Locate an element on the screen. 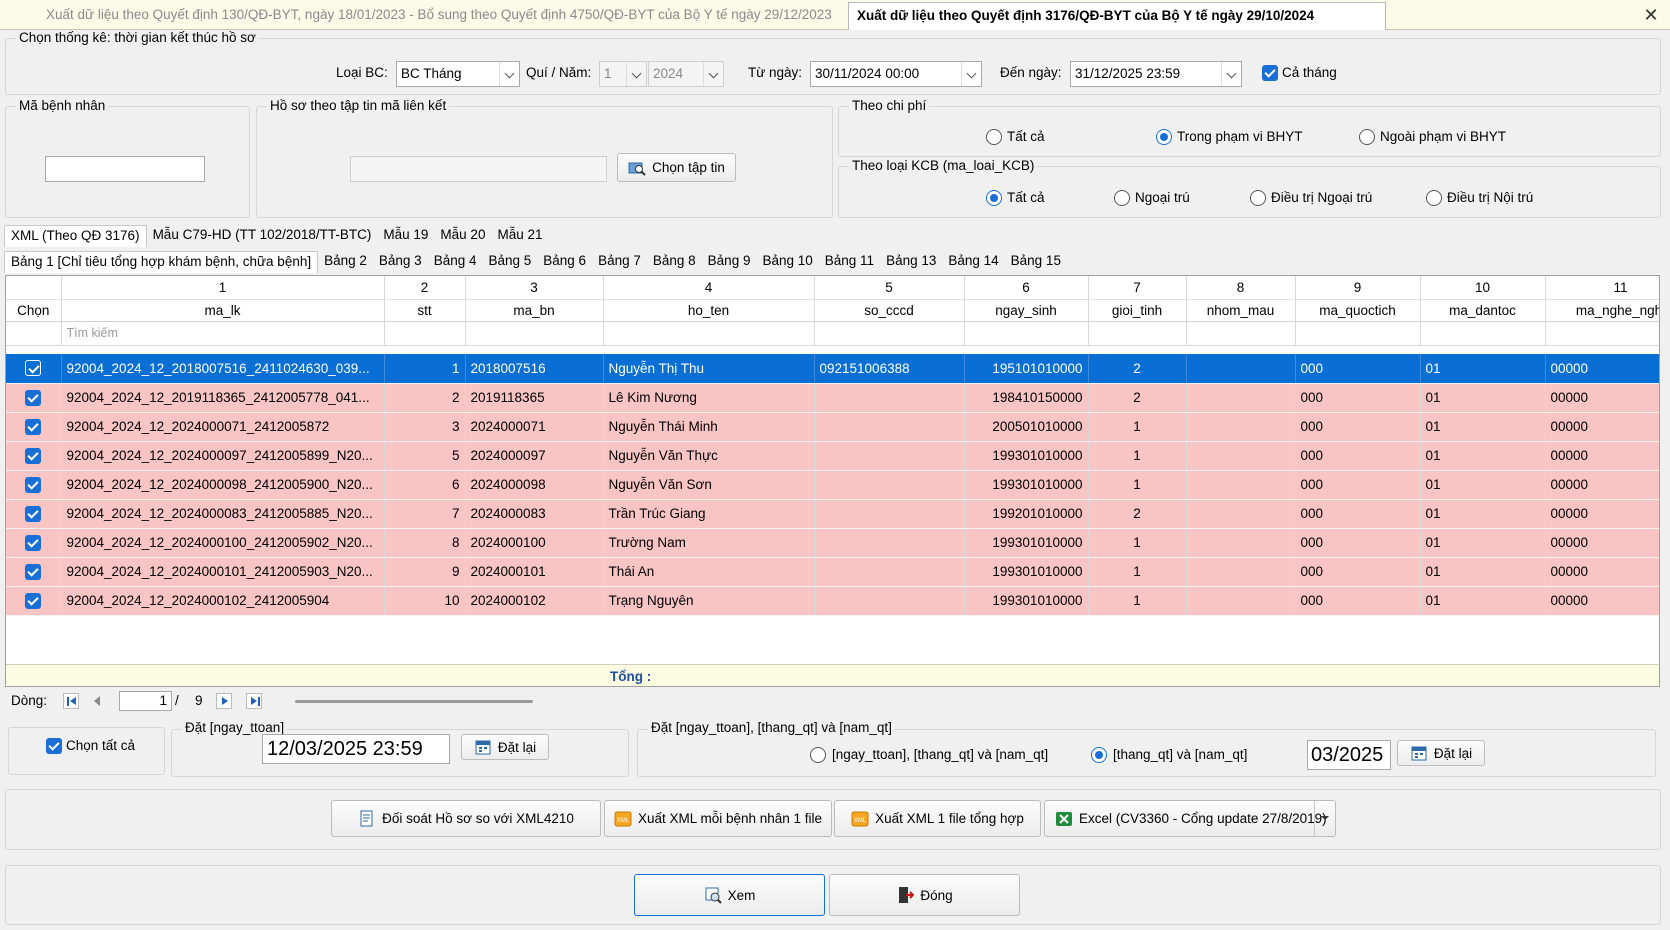  column-header: ngay_sinh is located at coordinates (1026, 310).